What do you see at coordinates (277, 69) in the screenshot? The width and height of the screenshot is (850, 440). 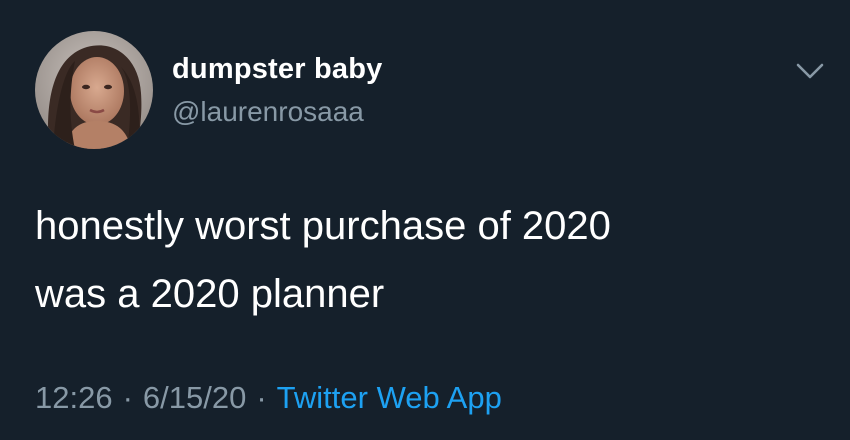 I see `author-display-name: dumpster baby` at bounding box center [277, 69].